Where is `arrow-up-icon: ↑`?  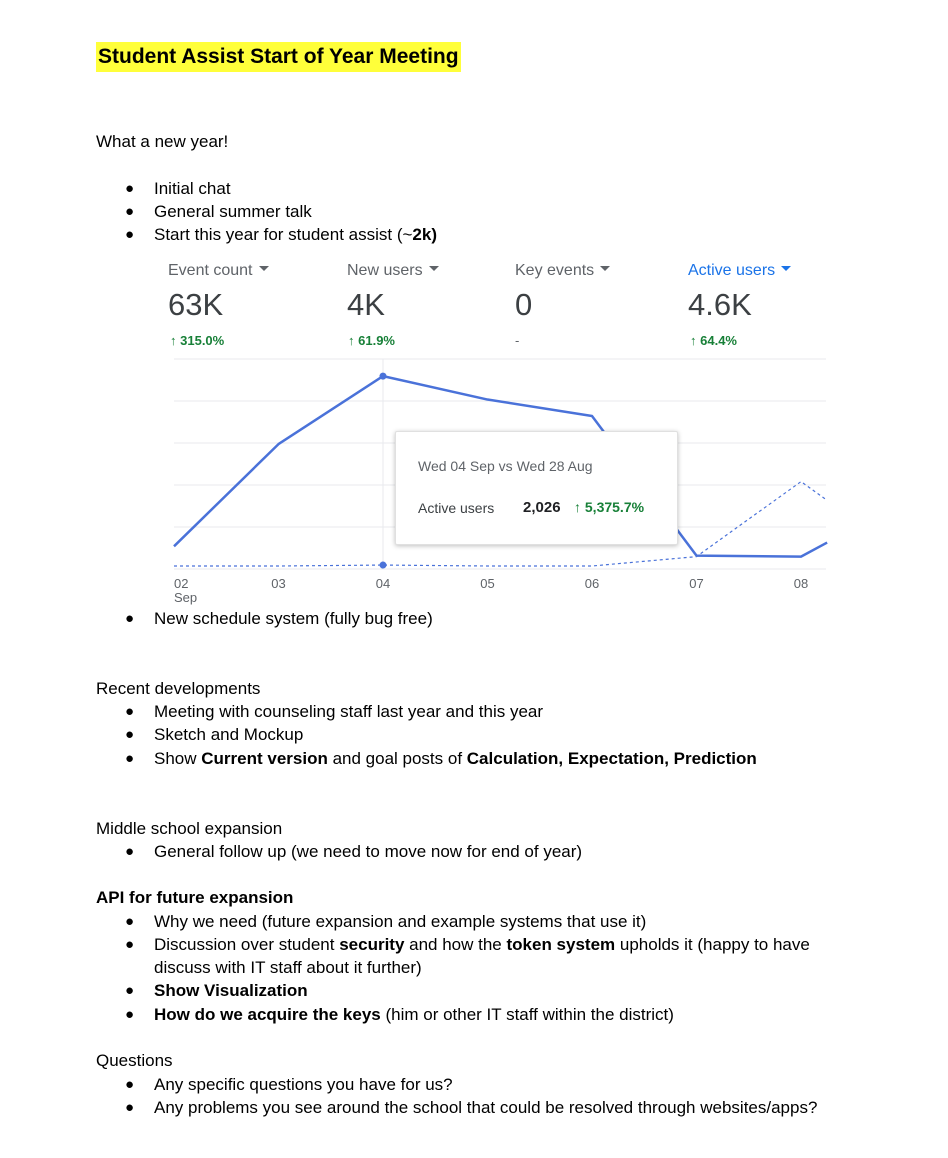
arrow-up-icon: ↑ is located at coordinates (577, 507).